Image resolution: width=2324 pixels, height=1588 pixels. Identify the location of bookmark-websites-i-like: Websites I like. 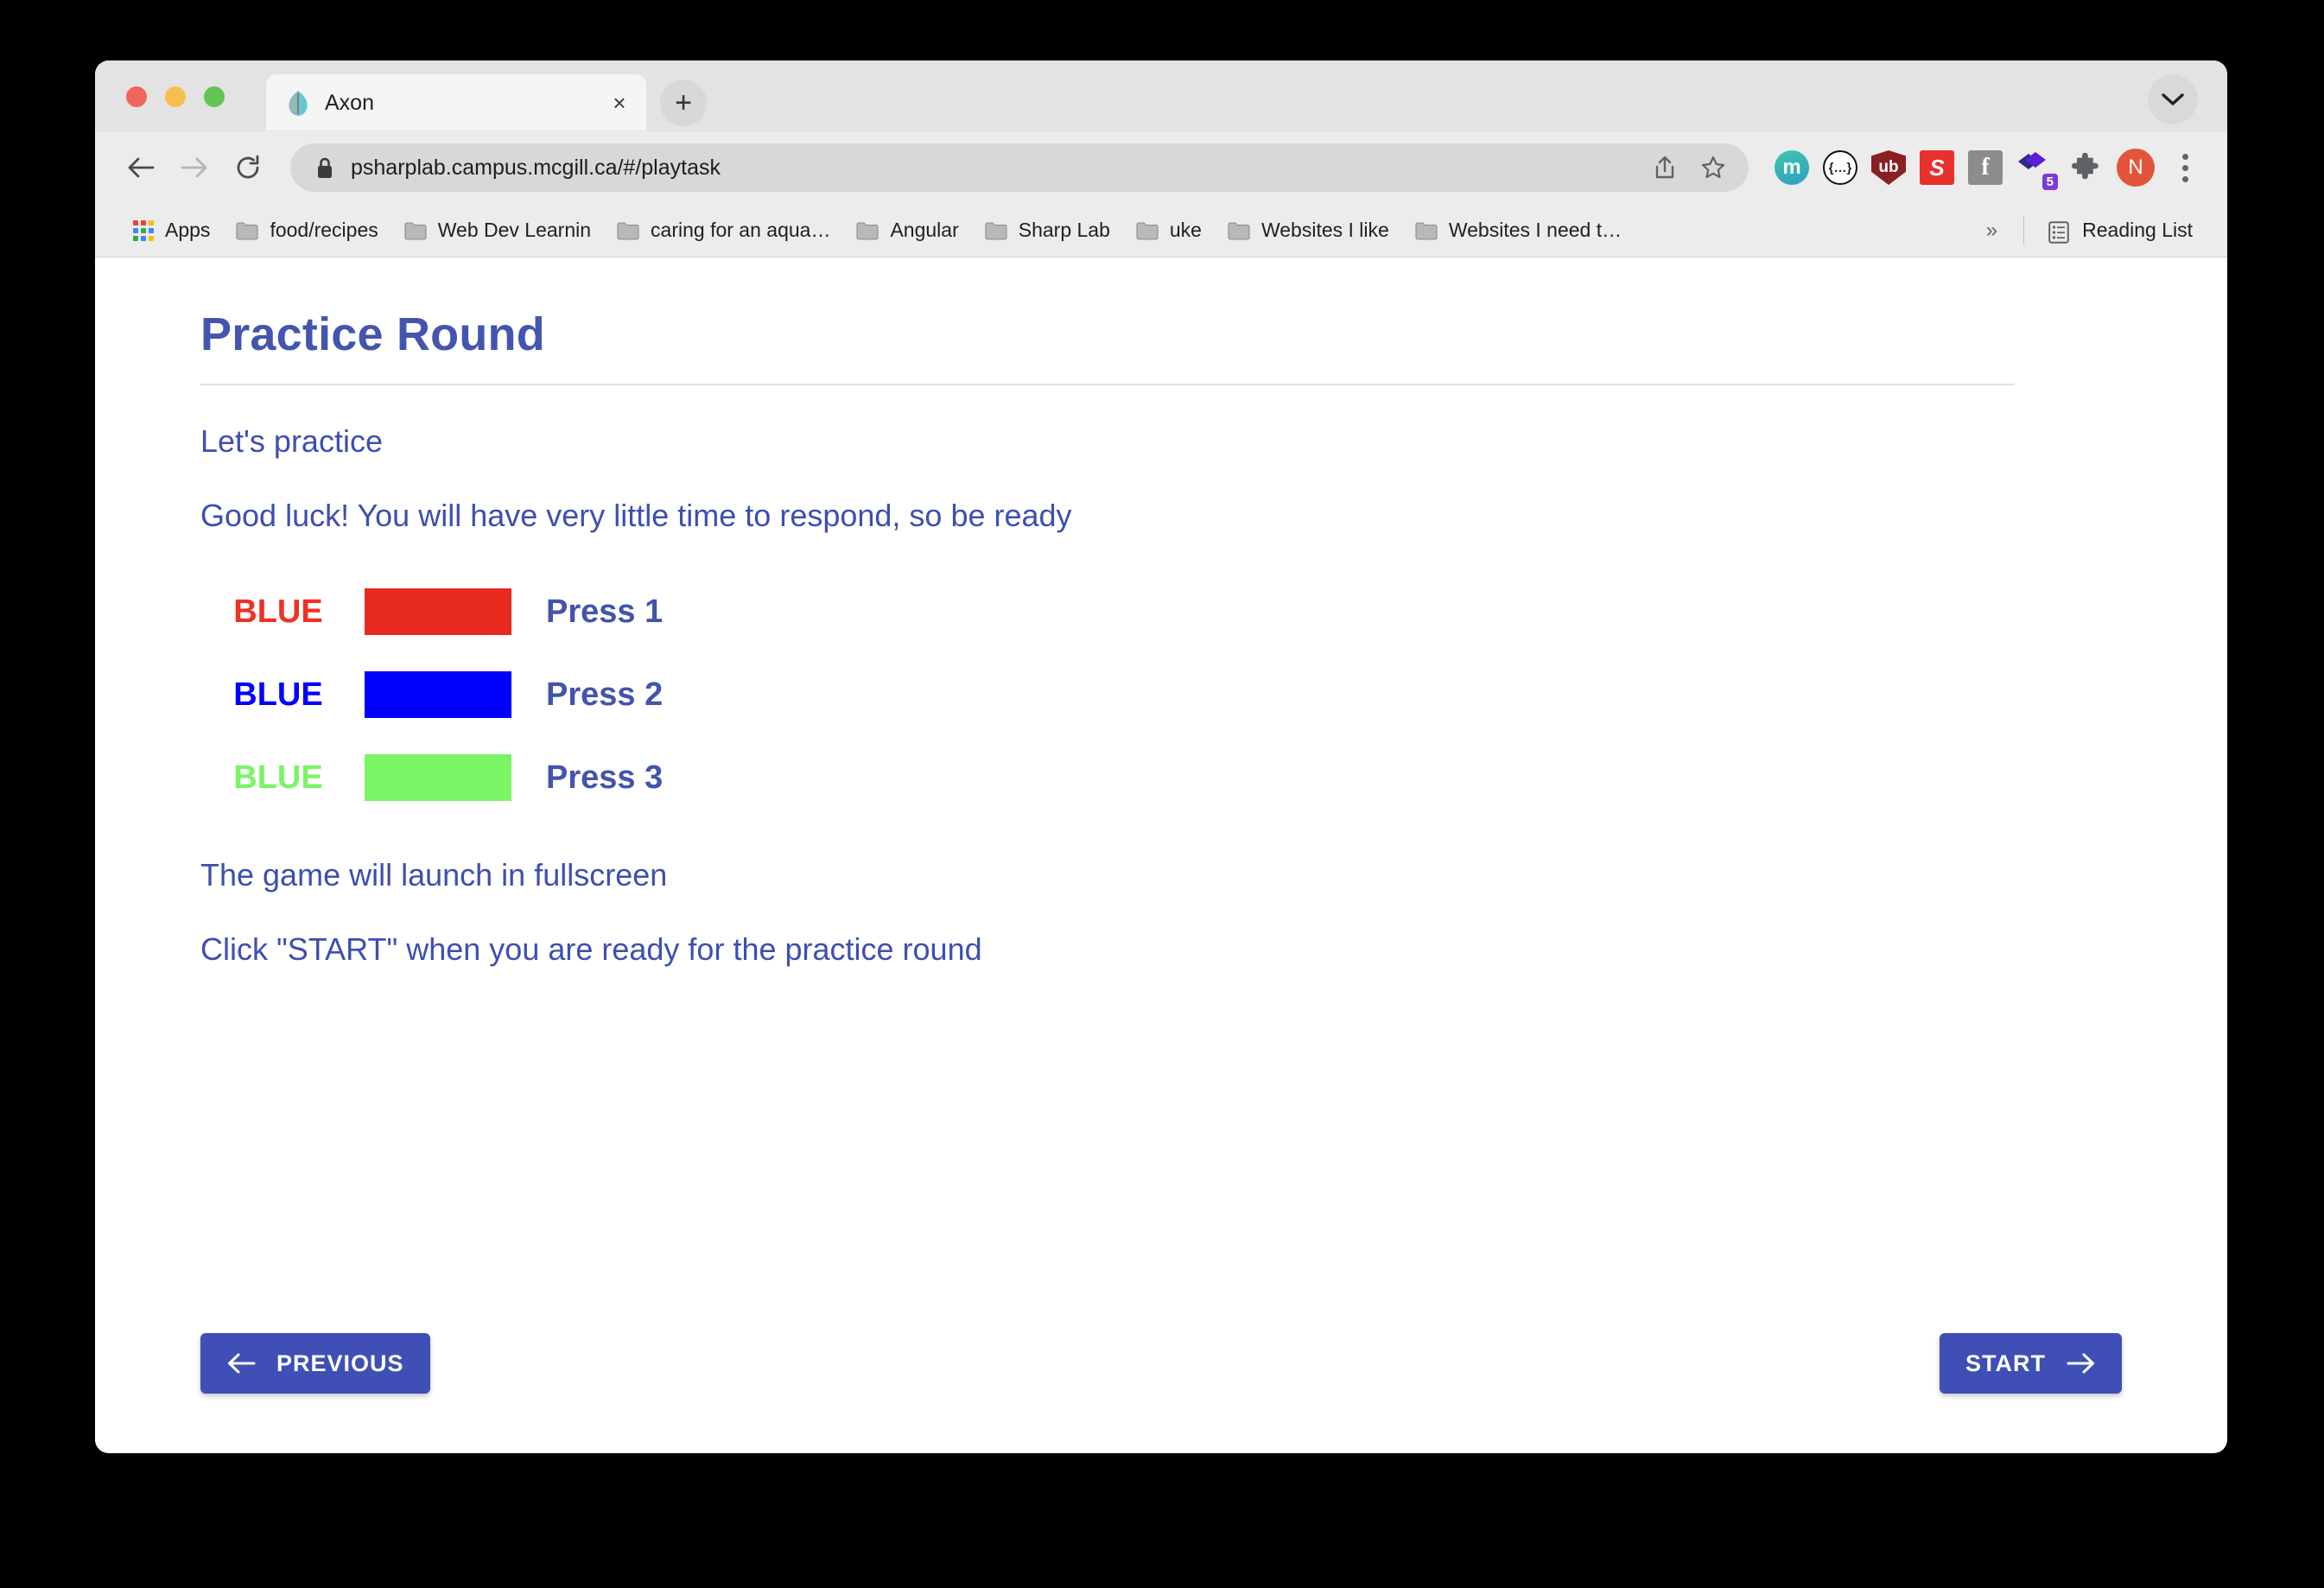
(1308, 230).